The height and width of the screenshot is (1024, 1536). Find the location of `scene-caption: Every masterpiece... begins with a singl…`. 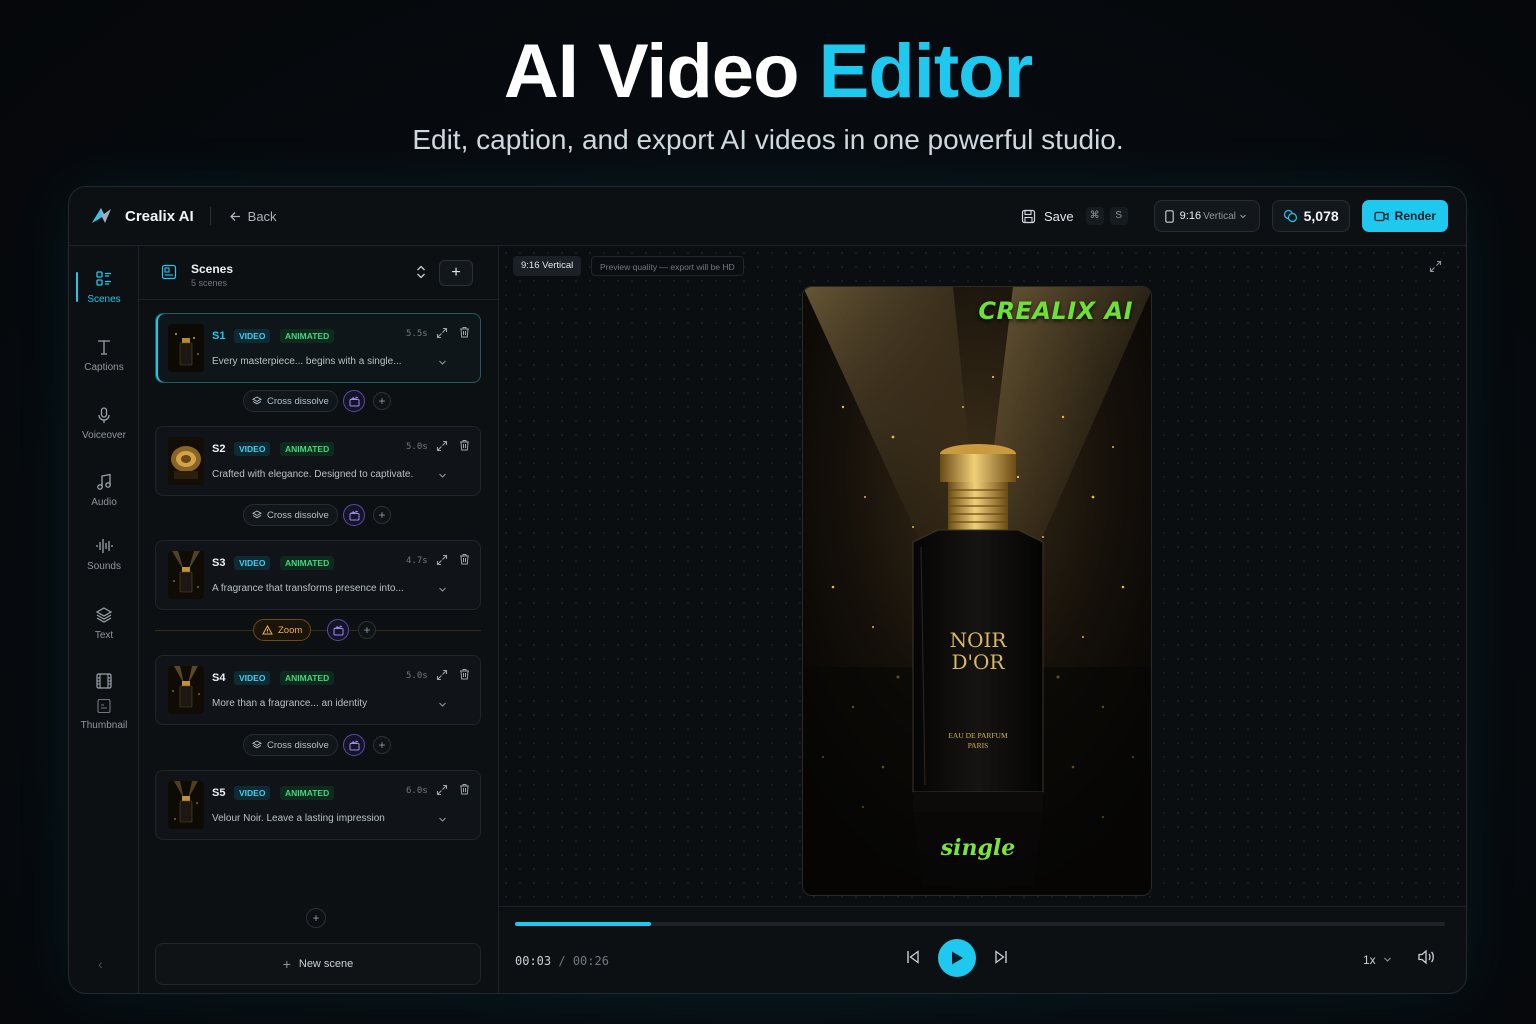

scene-caption: Every masterpiece... begins with a singl… is located at coordinates (307, 361).